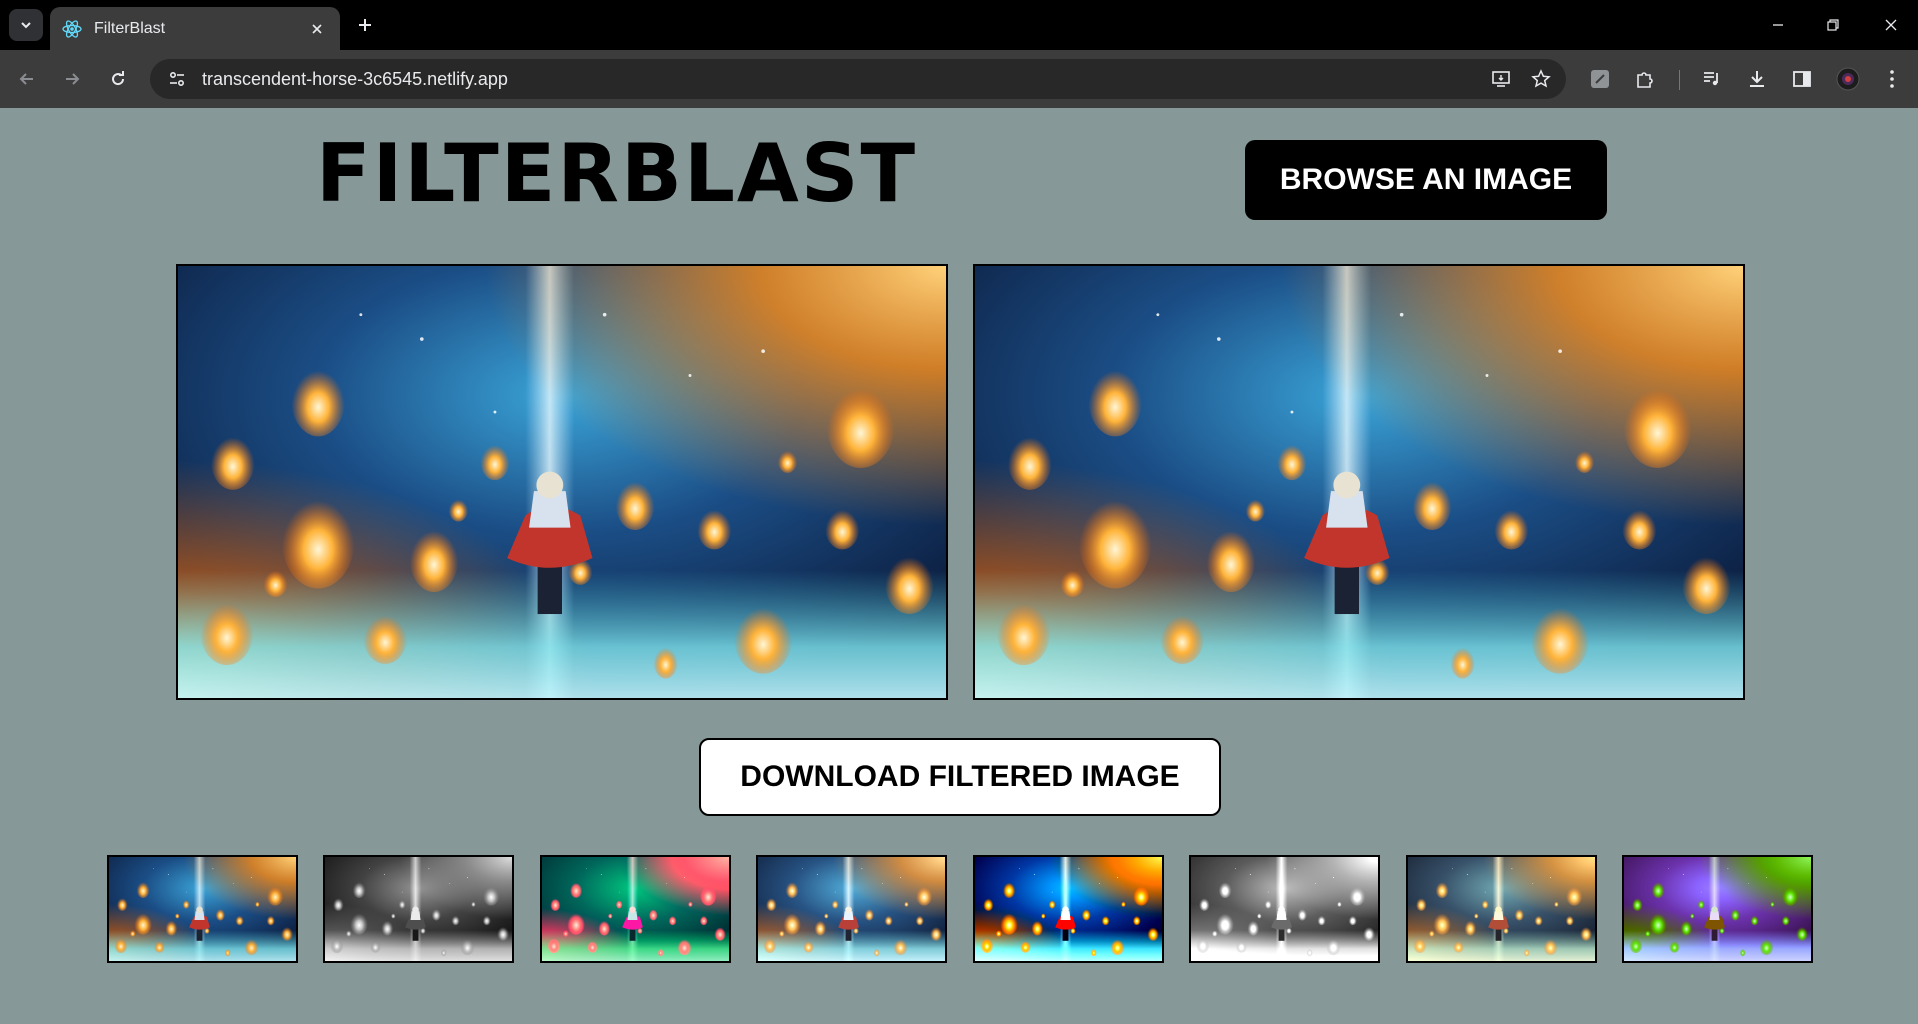  Describe the element at coordinates (1426, 180) in the screenshot. I see `browse-image-button: BROWSE AN IMAGE` at that location.